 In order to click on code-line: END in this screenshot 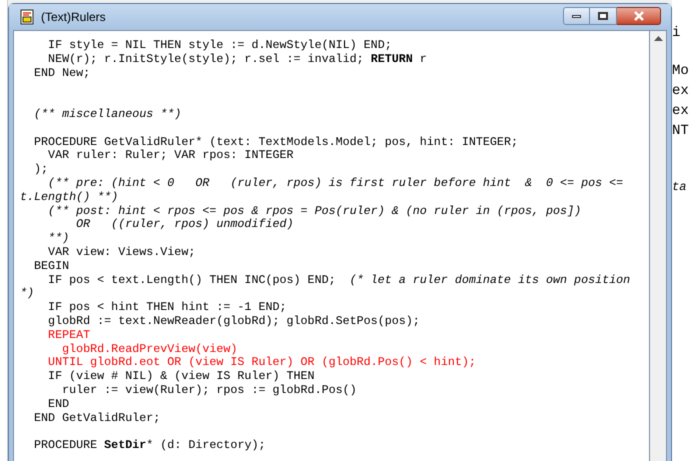, I will do `click(58, 405)`.